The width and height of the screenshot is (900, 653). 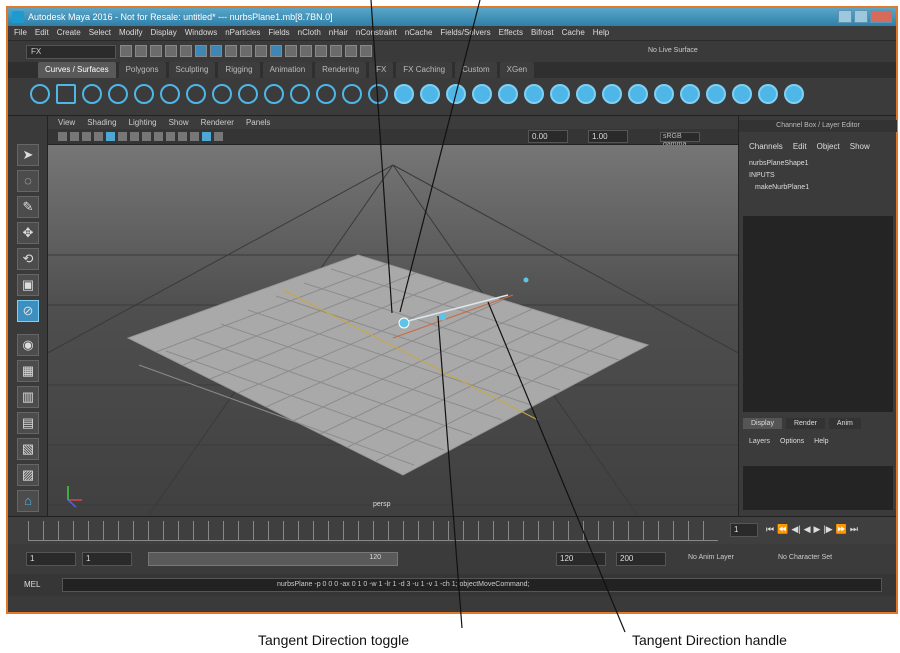 I want to click on annotation-tangent-direction-handle: Tangent Direction handle, so click(x=709, y=640).